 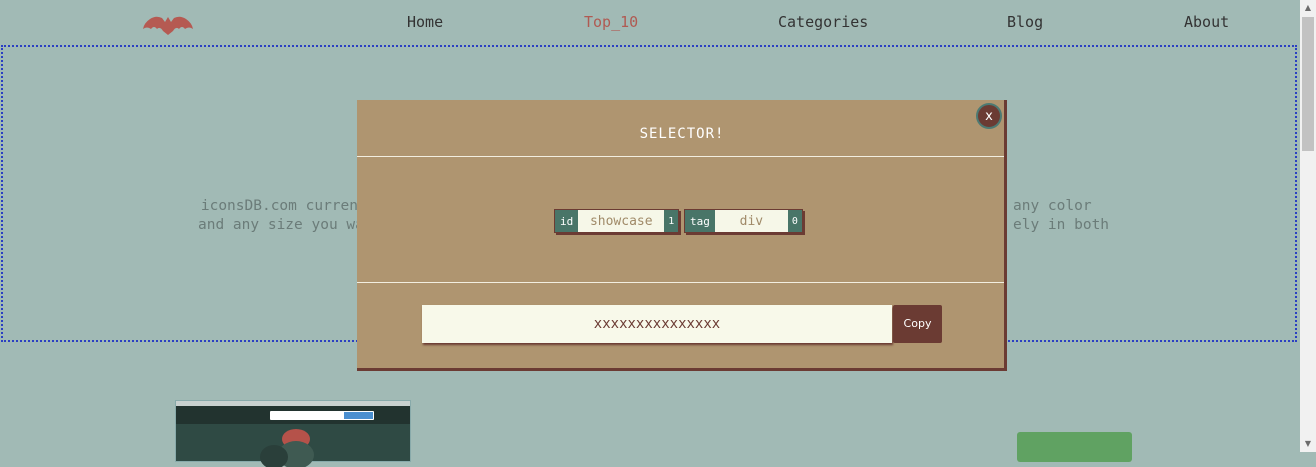 I want to click on chip-count: 0, so click(x=794, y=221).